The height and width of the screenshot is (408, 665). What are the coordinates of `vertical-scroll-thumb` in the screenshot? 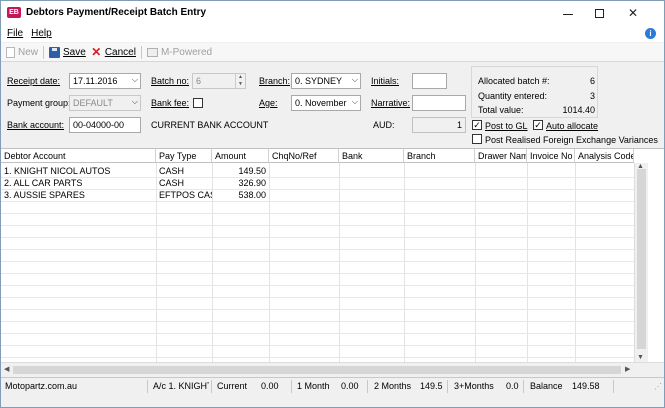 It's located at (641, 259).